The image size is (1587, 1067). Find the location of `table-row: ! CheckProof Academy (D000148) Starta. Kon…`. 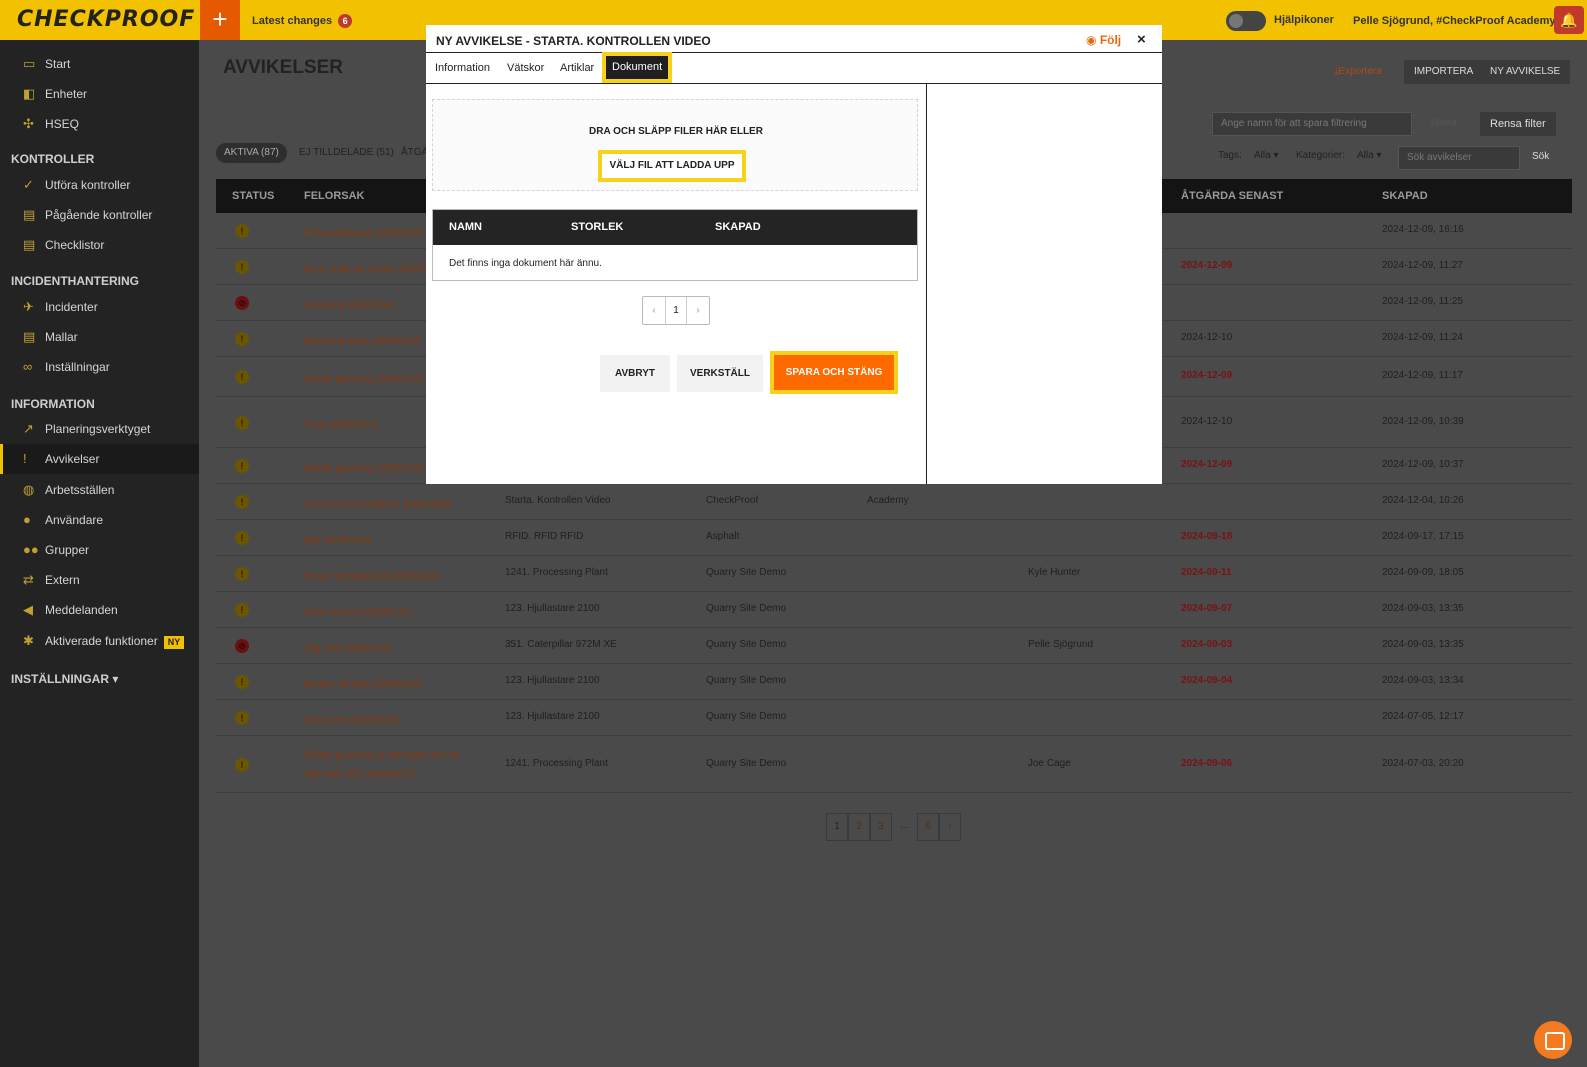

table-row: ! CheckProof Academy (D000148) Starta. Kon… is located at coordinates (894, 502).